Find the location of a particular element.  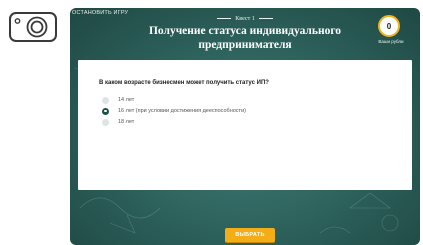

option-14: 14 лет is located at coordinates (118, 100).